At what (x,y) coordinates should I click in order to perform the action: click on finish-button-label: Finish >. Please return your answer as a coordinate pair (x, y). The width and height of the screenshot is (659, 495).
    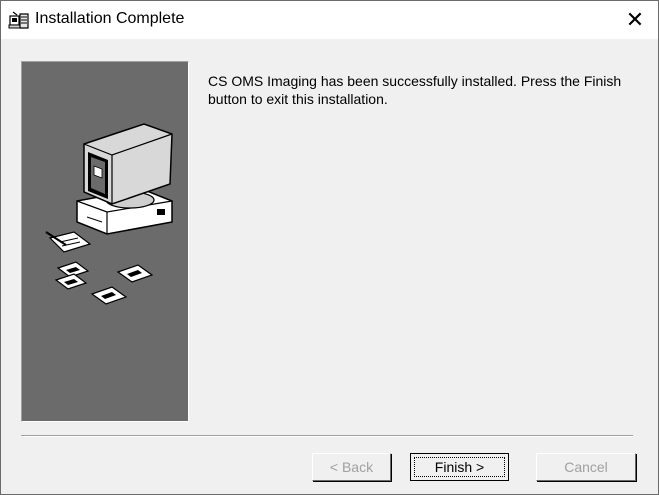
    Looking at the image, I should click on (459, 467).